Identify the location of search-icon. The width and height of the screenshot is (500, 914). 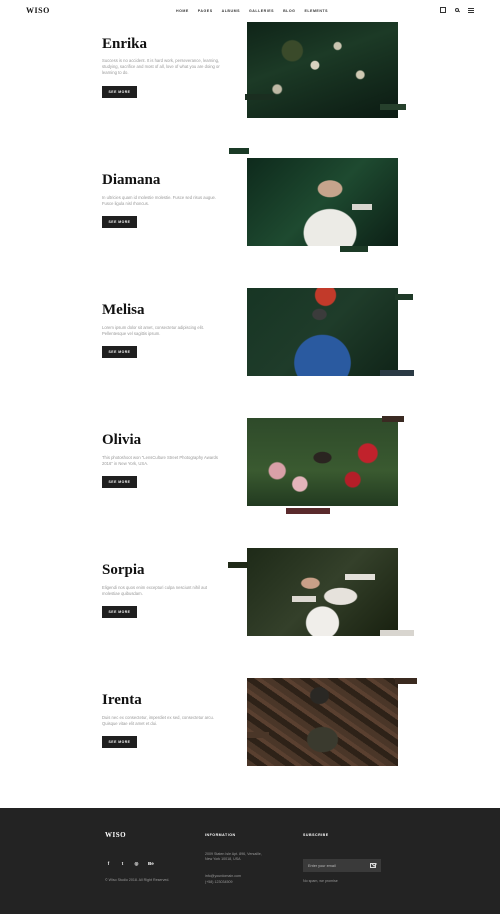
(456, 10).